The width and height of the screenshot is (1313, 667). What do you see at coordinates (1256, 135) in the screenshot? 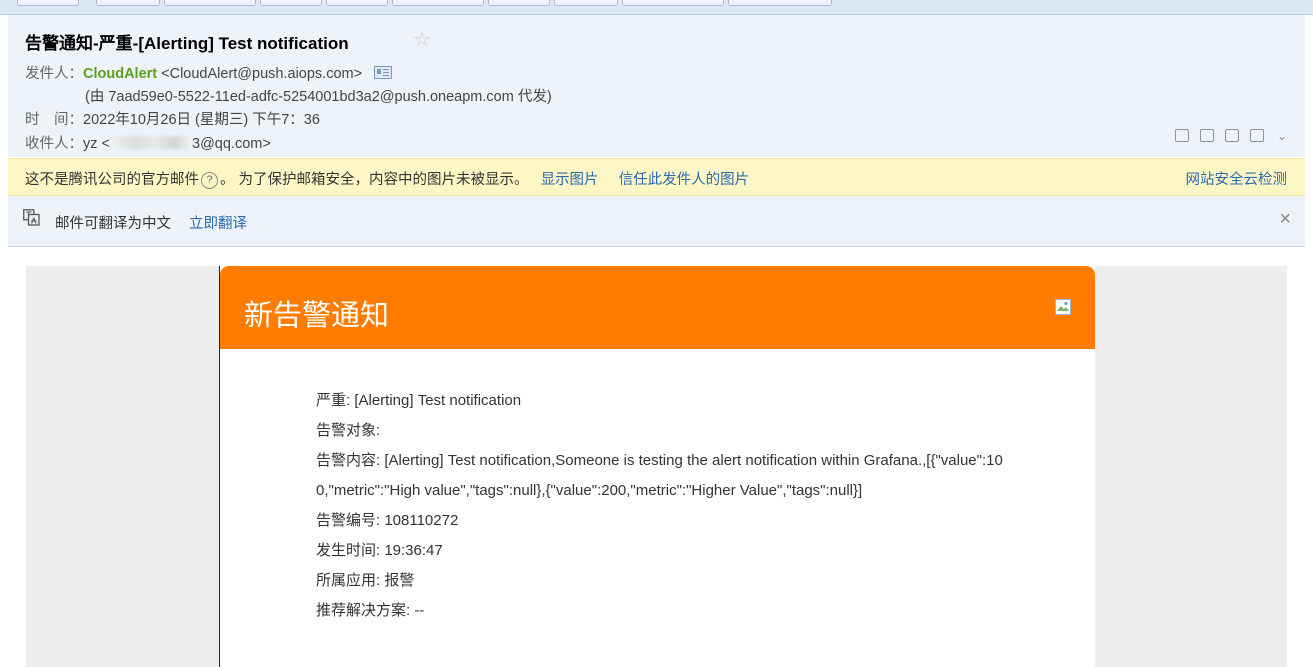
I see `print-icon` at bounding box center [1256, 135].